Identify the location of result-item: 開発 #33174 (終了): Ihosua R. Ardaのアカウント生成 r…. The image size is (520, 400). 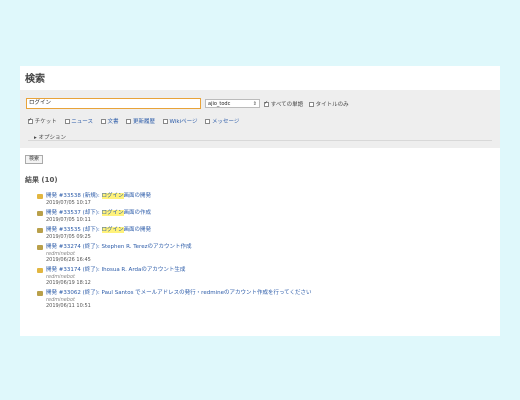
(264, 276).